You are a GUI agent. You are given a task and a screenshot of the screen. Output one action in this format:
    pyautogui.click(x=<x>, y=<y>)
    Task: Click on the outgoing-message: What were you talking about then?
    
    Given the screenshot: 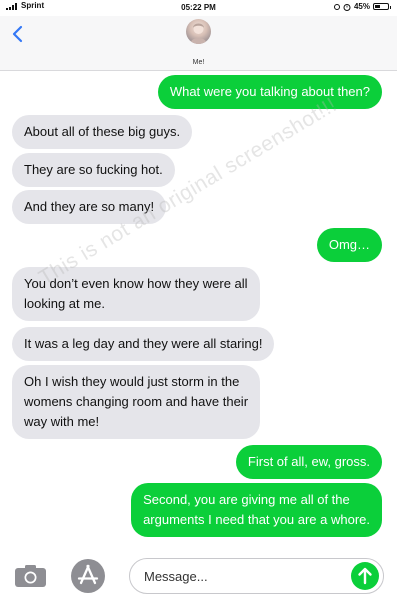 What is the action you would take?
    pyautogui.click(x=269, y=92)
    